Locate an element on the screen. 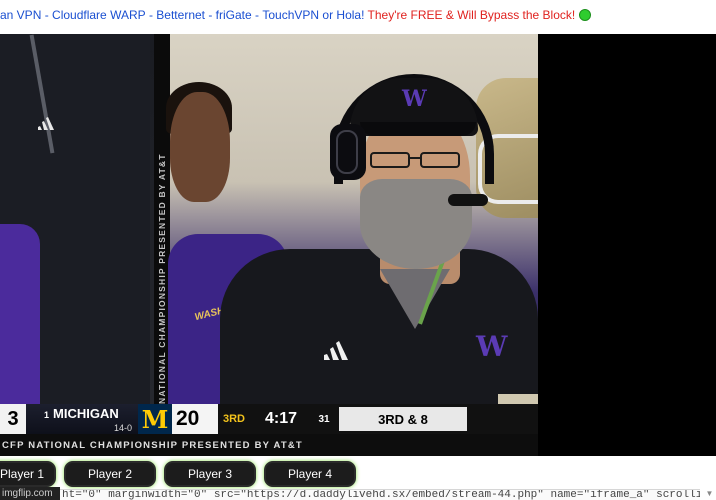 Image resolution: width=716 pixels, height=500 pixels. imgflip-watermark: imgflip.com is located at coordinates (30, 493).